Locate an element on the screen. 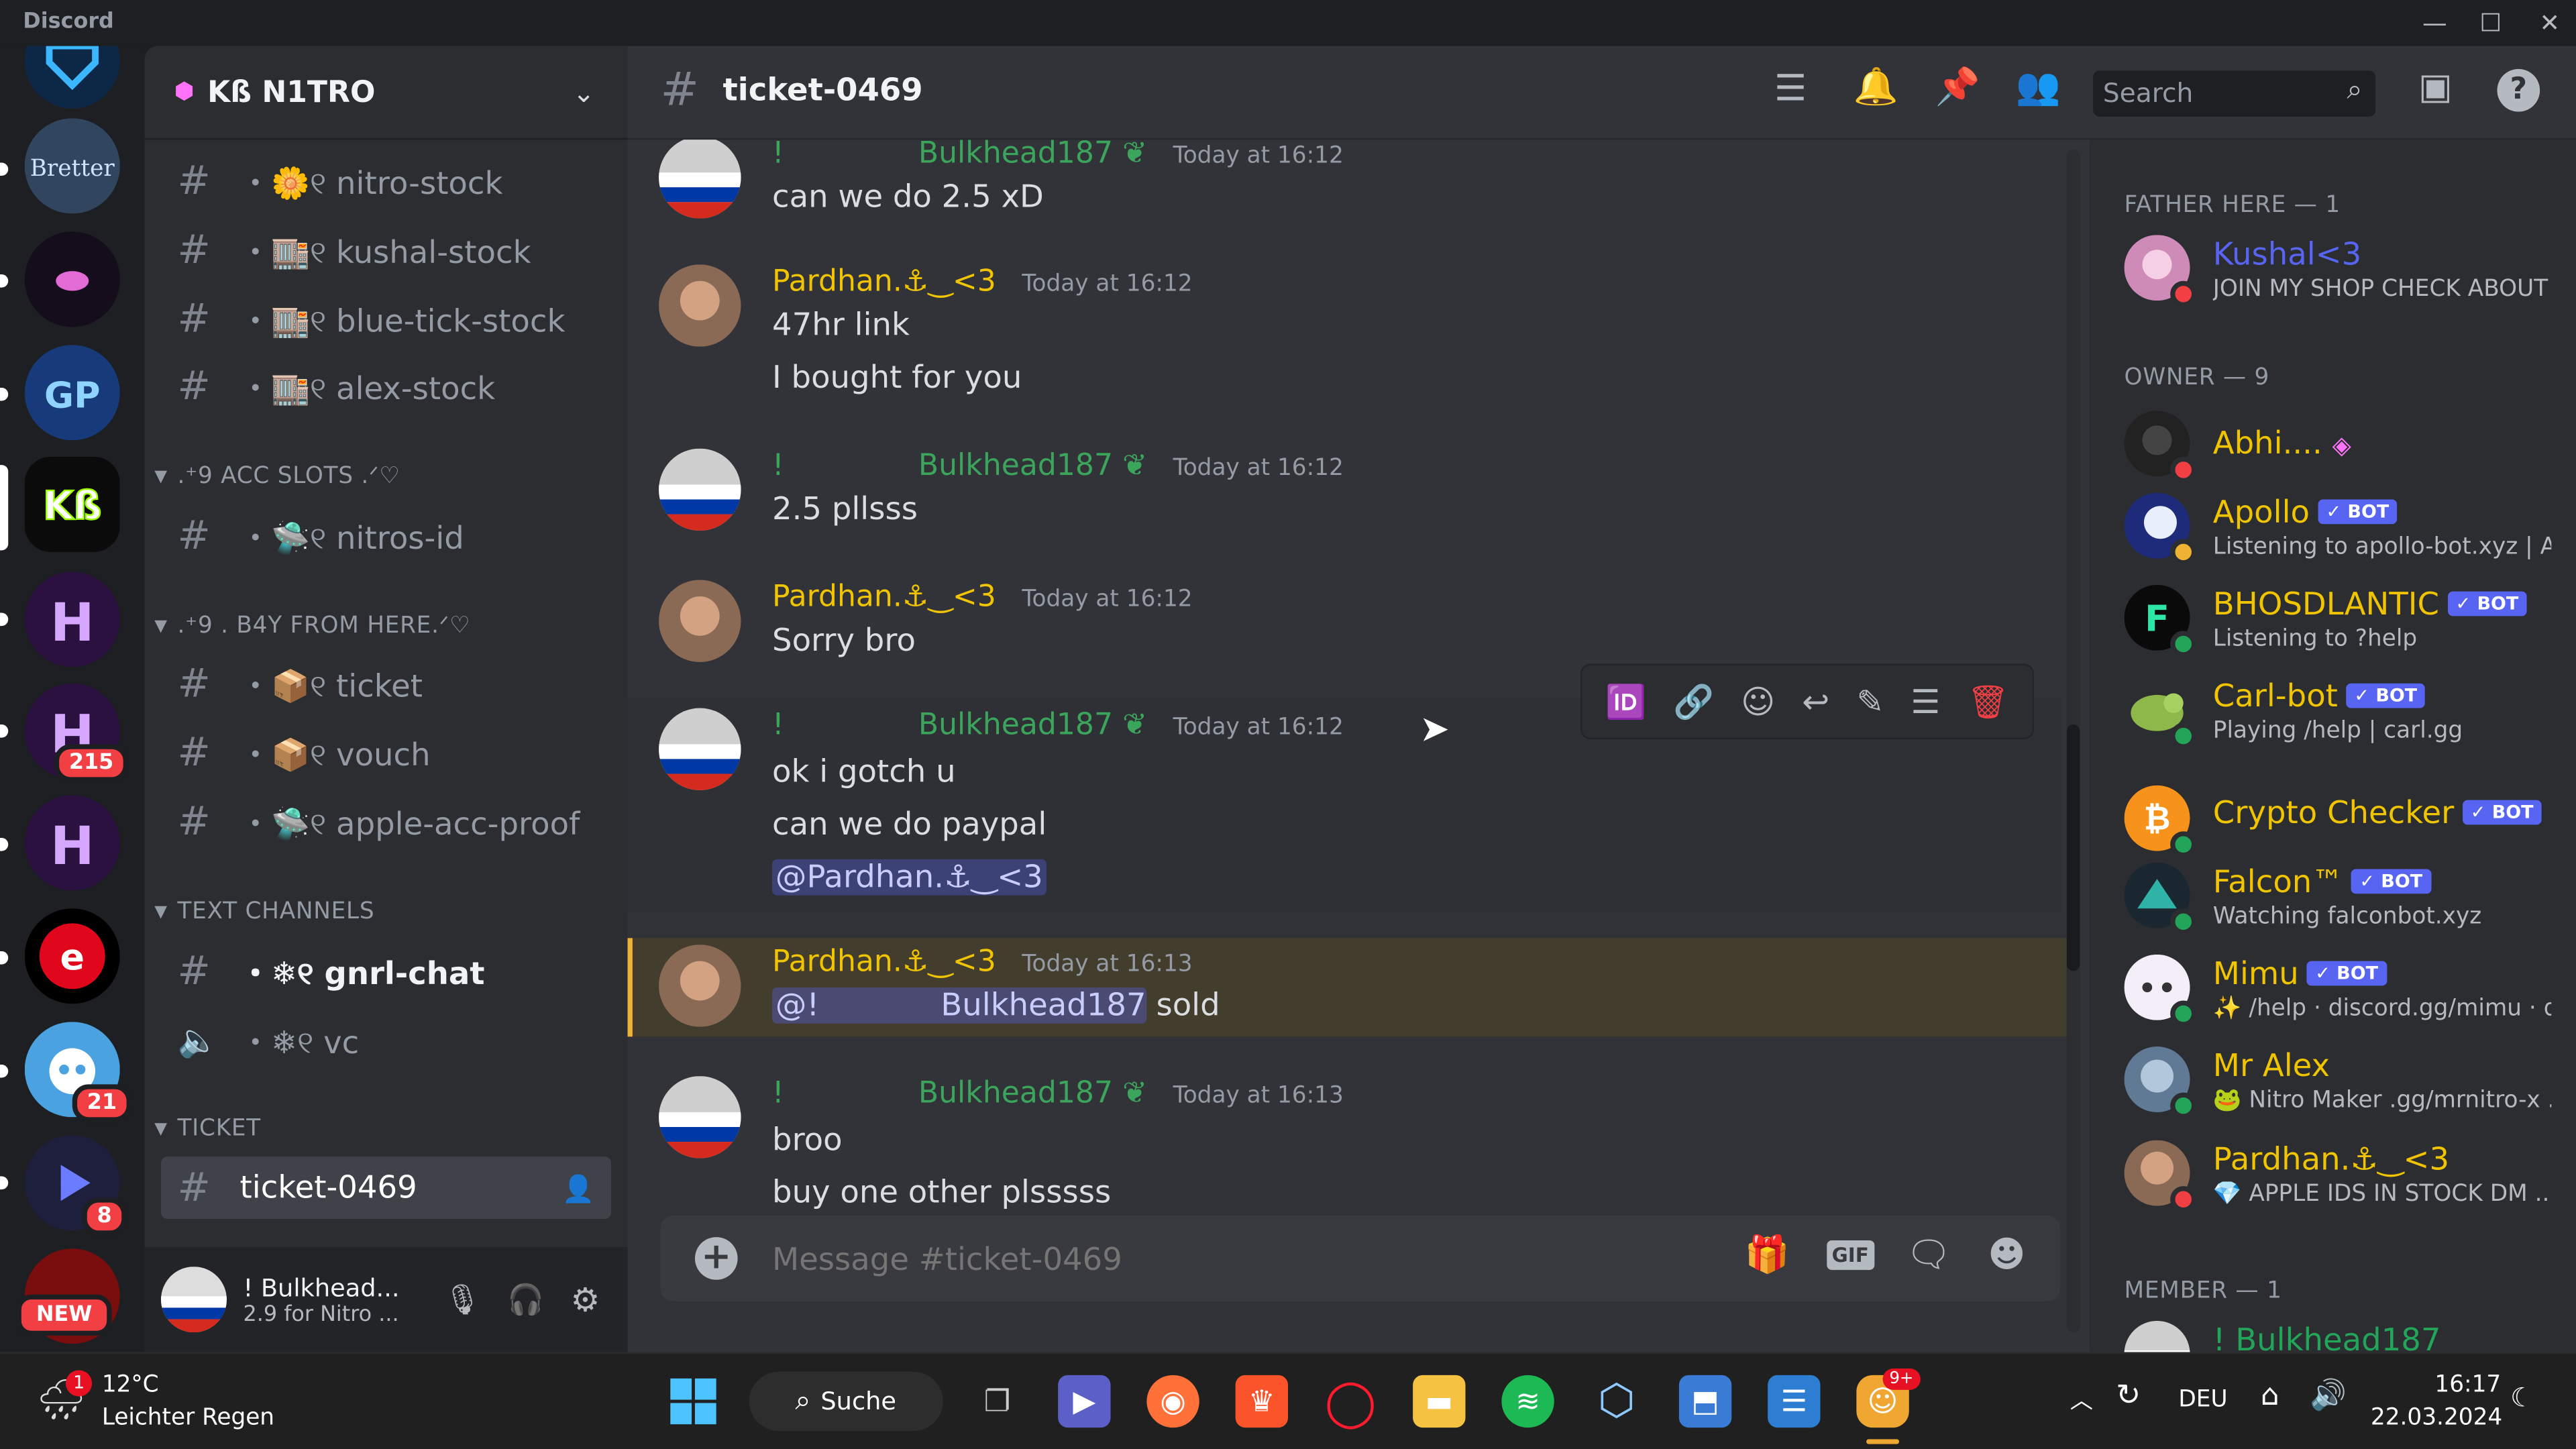 This screenshot has width=2576, height=1449. search-box: Search ⌕ is located at coordinates (2234, 93).